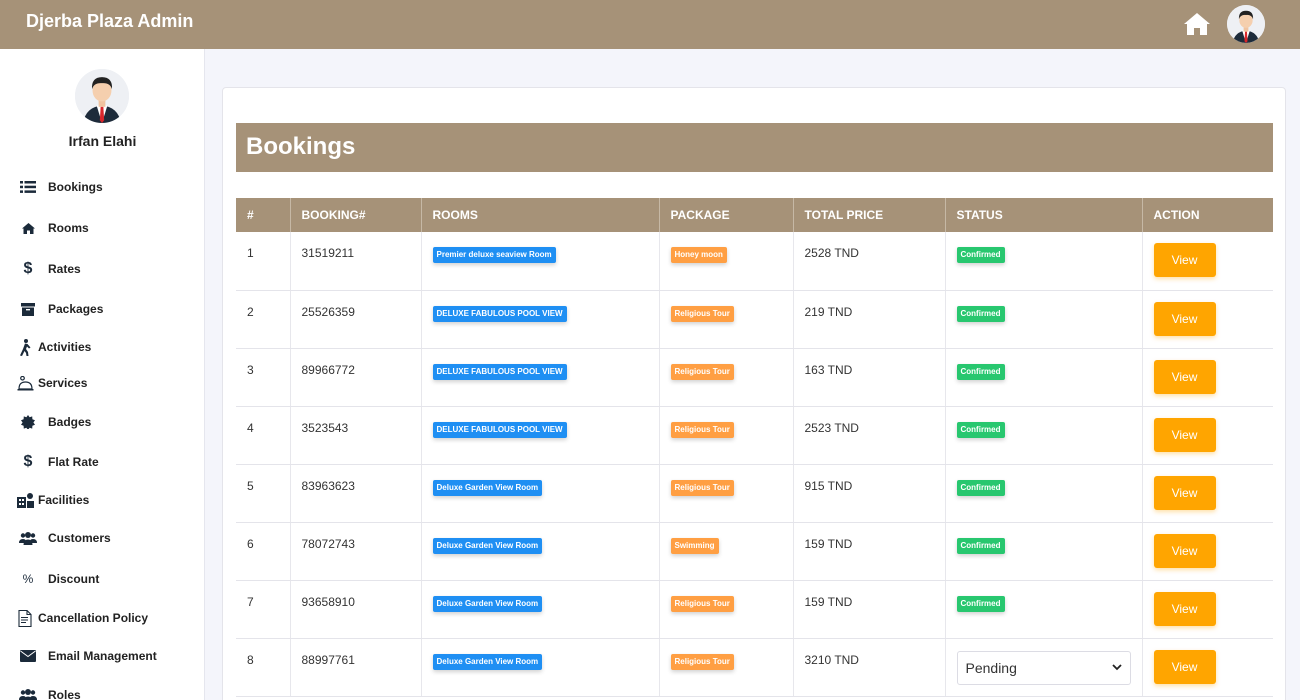  What do you see at coordinates (79, 538) in the screenshot?
I see `sidebar-item-label: Customers` at bounding box center [79, 538].